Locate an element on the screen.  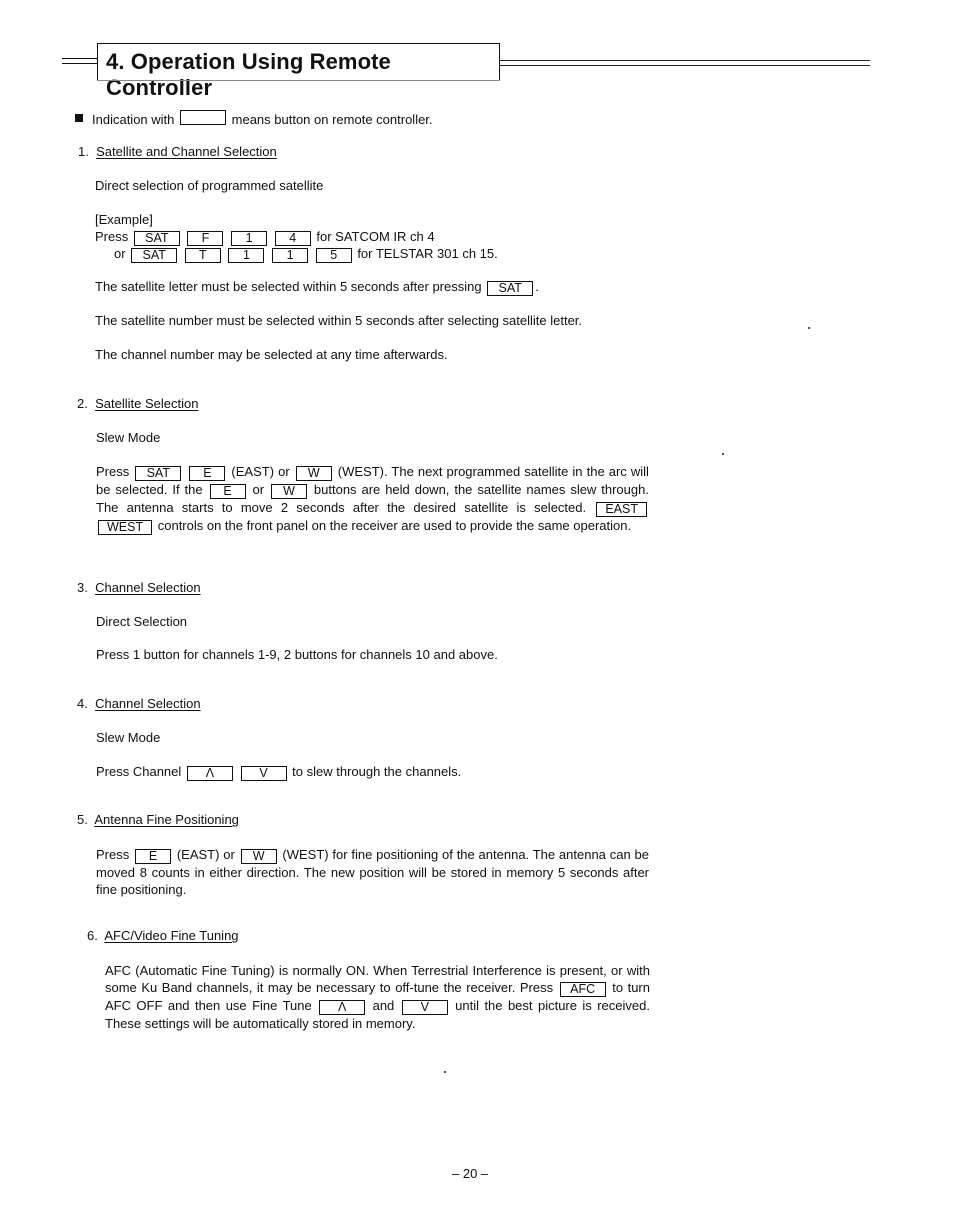
bullet-icon is located at coordinates (79, 118).